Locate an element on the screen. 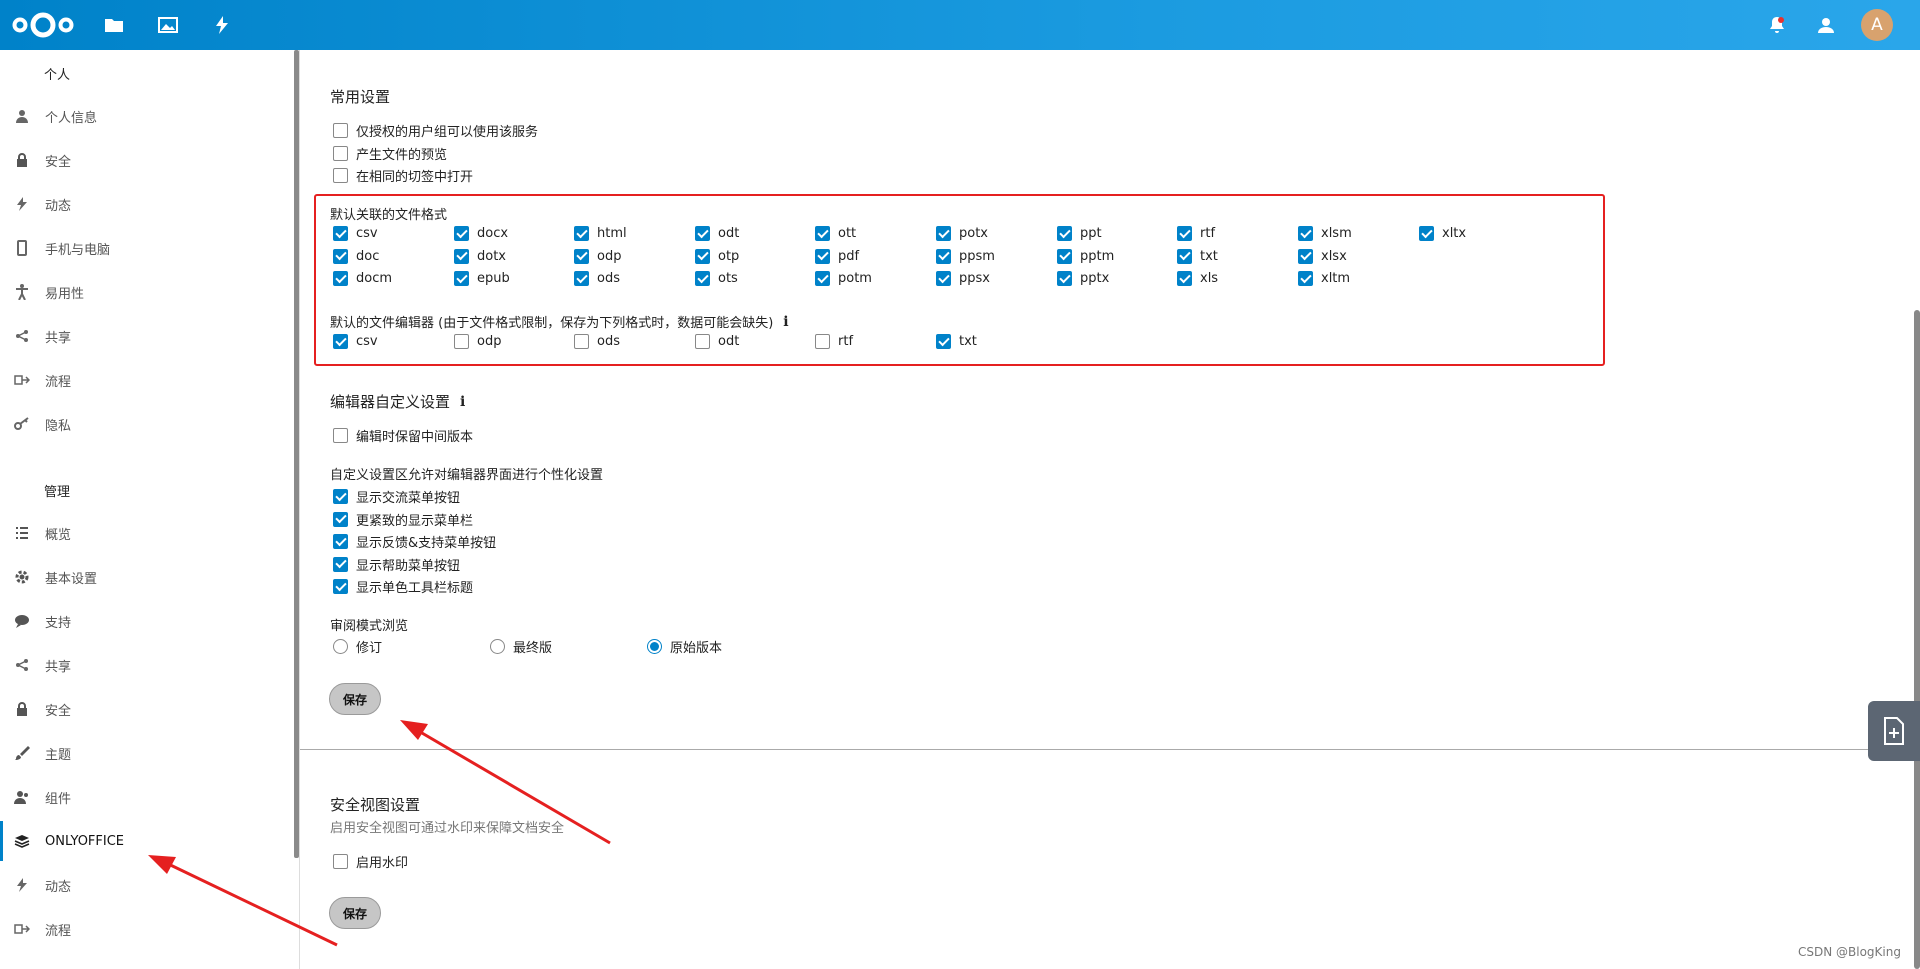  notifications-bell-icon is located at coordinates (1777, 25).